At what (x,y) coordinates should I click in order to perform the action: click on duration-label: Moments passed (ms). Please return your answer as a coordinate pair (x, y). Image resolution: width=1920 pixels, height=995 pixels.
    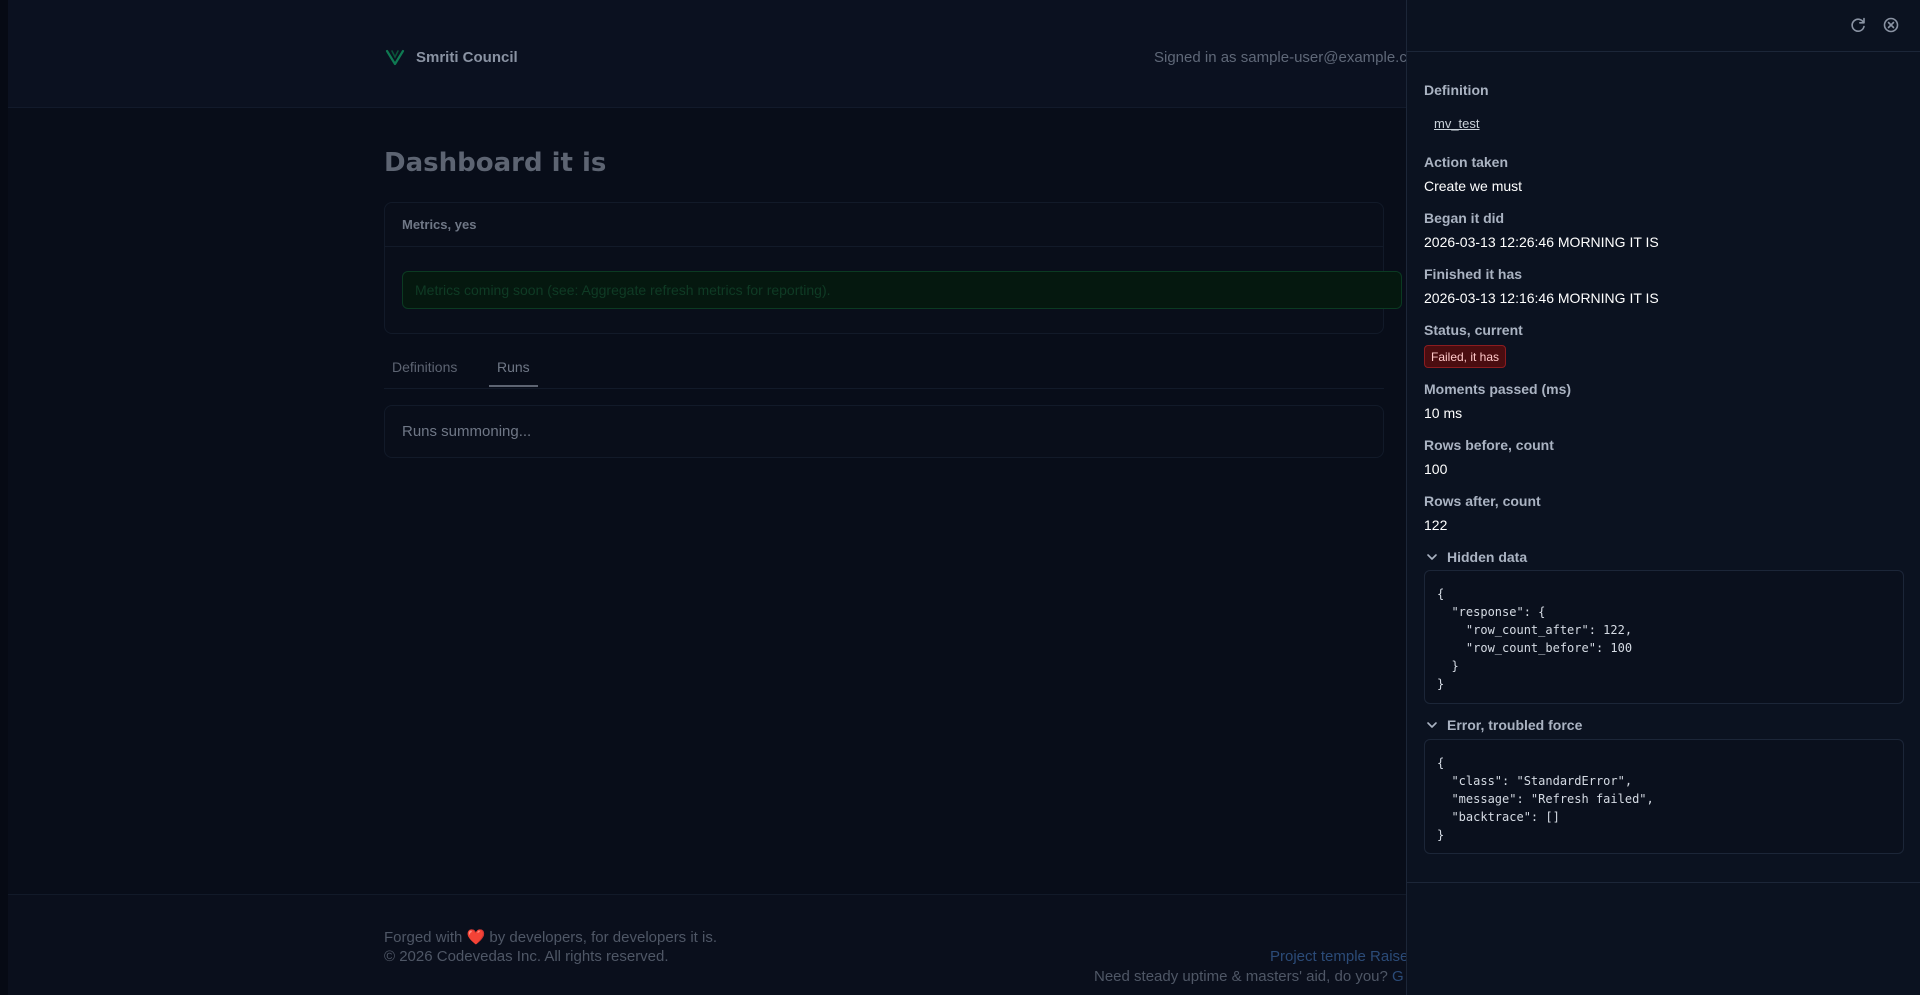
    Looking at the image, I should click on (1498, 389).